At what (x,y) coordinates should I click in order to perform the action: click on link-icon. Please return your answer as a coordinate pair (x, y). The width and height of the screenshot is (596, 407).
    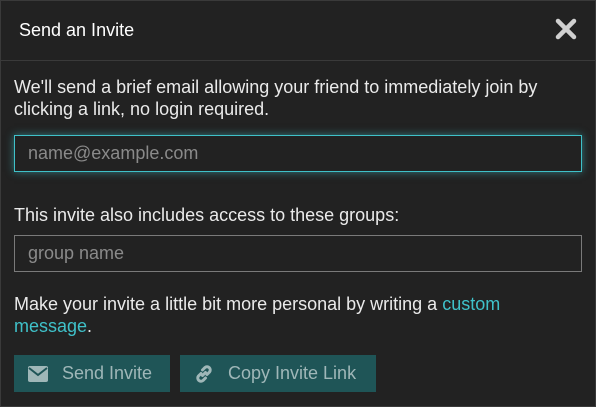
    Looking at the image, I should click on (204, 373).